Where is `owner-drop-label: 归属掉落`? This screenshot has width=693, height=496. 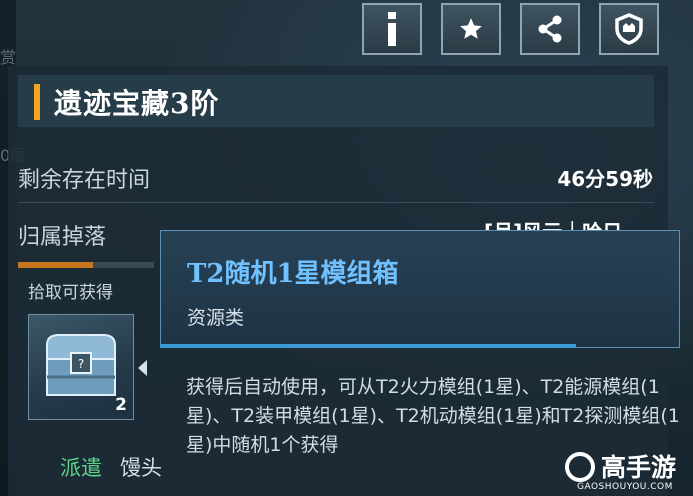
owner-drop-label: 归属掉落 is located at coordinates (62, 237).